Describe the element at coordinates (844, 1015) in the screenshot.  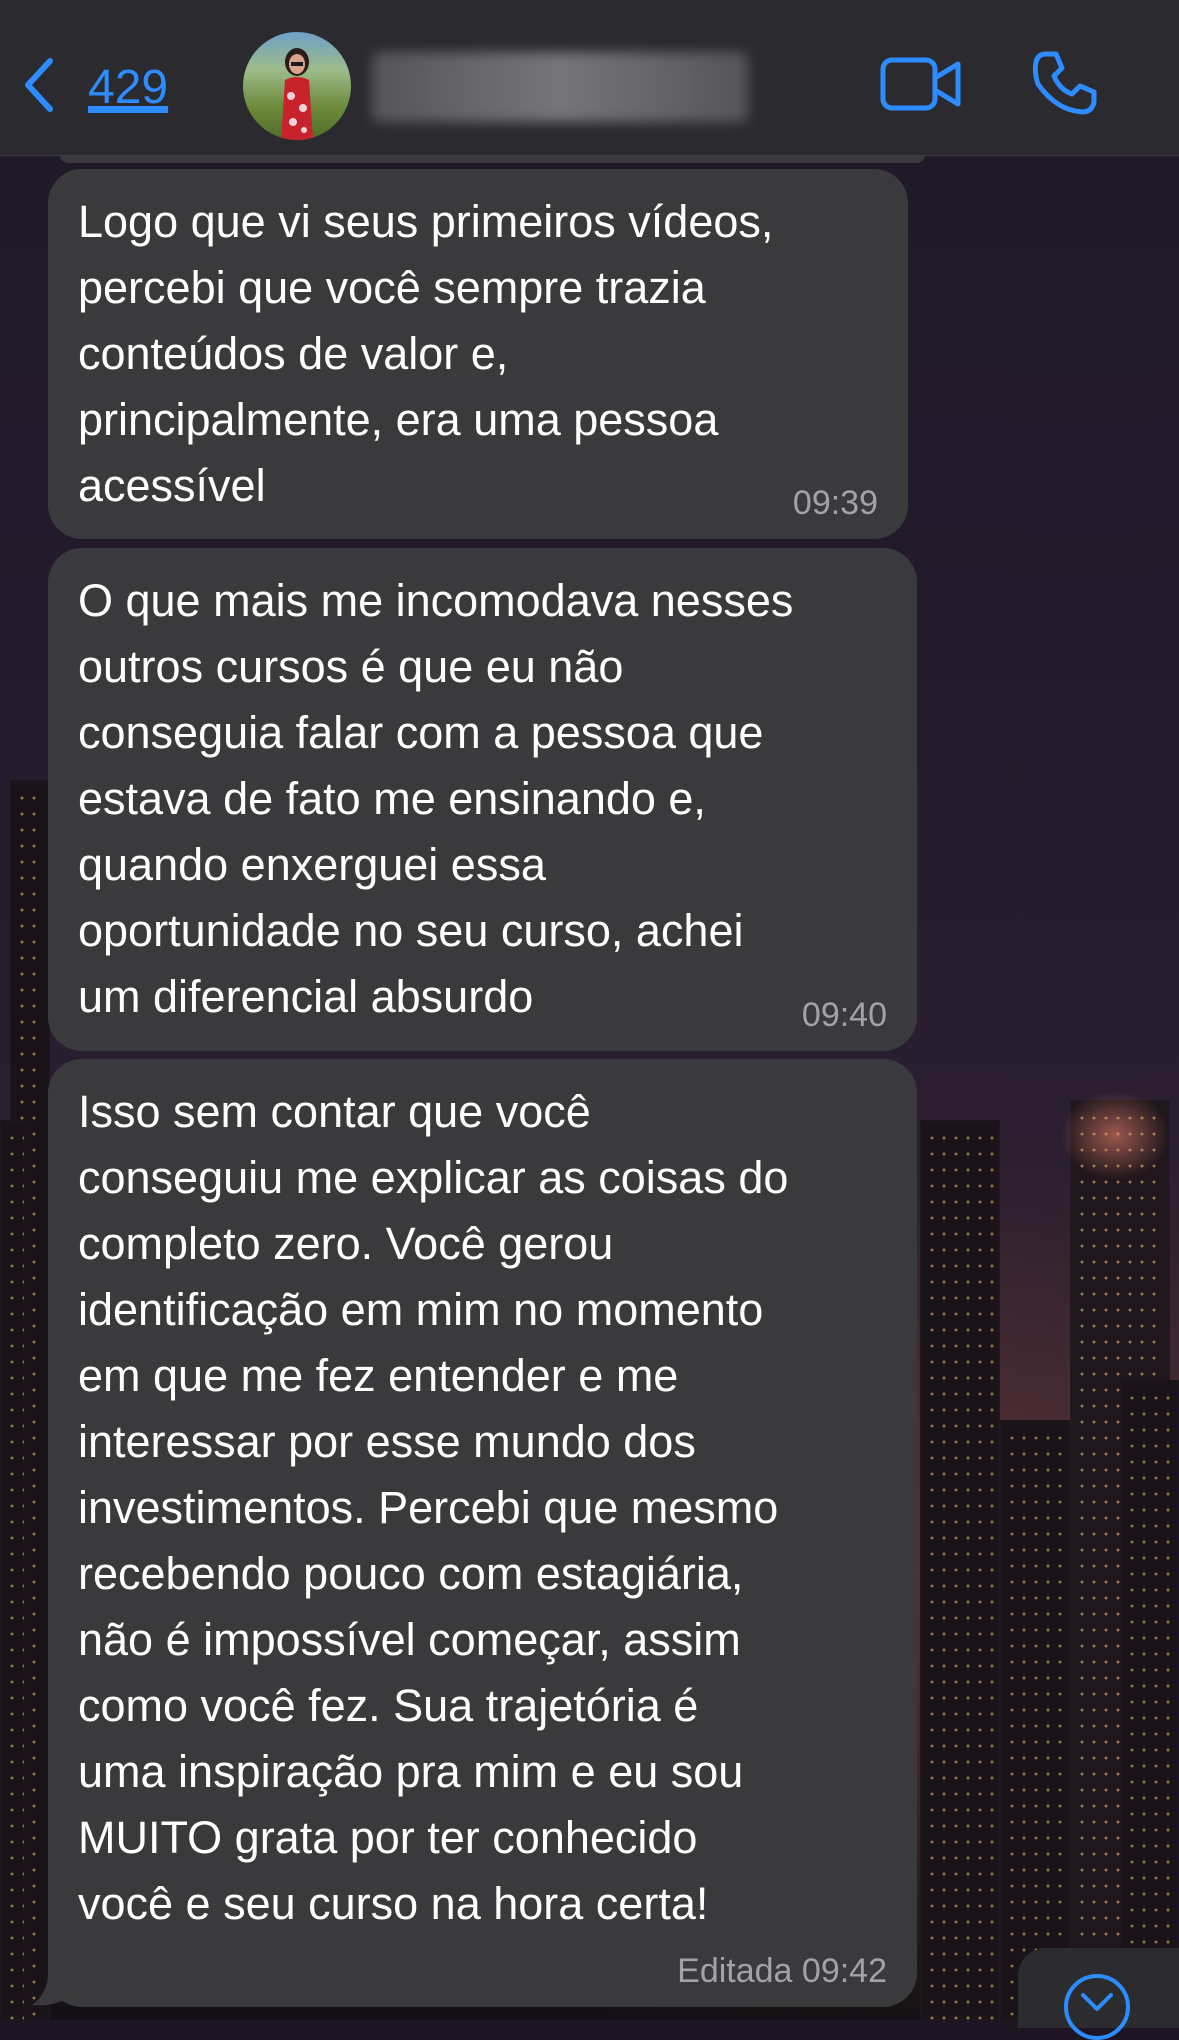
I see `message-timestamp: 09:40` at that location.